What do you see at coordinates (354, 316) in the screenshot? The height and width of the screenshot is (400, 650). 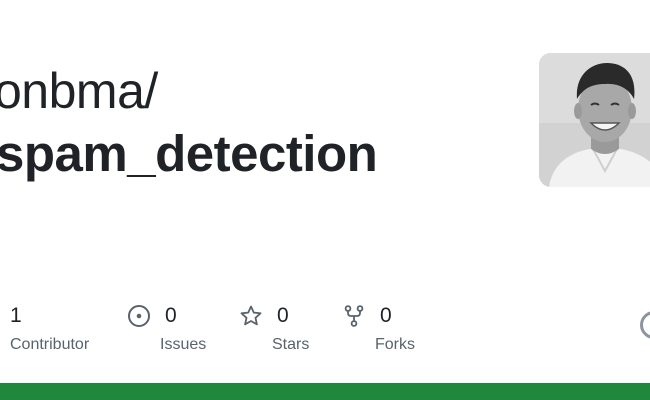 I see `repo-forked-icon` at bounding box center [354, 316].